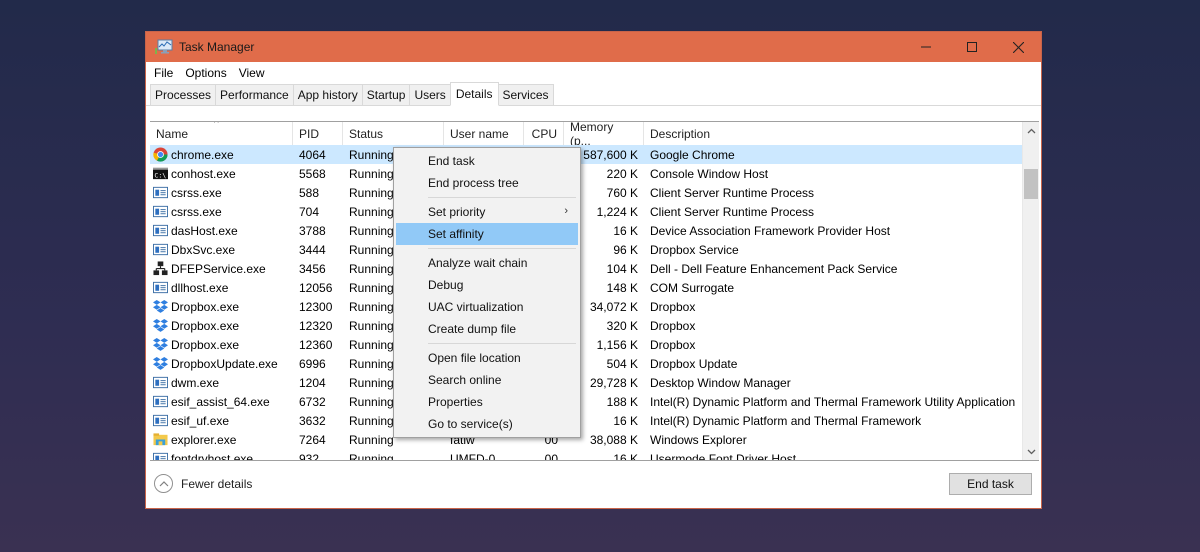 Image resolution: width=1200 pixels, height=552 pixels. Describe the element at coordinates (160, 268) in the screenshot. I see `network-icon` at that location.